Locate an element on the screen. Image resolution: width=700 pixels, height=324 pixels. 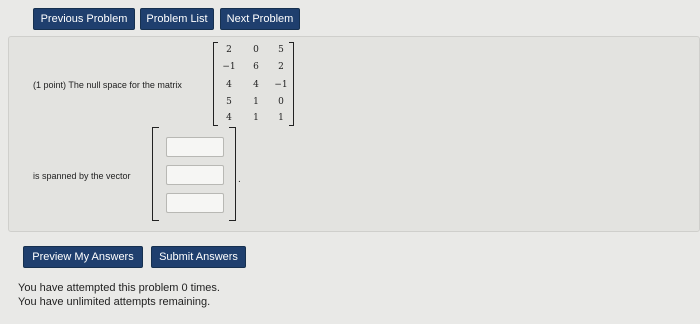
preview-answers-button: Preview My Answers is located at coordinates (83, 257).